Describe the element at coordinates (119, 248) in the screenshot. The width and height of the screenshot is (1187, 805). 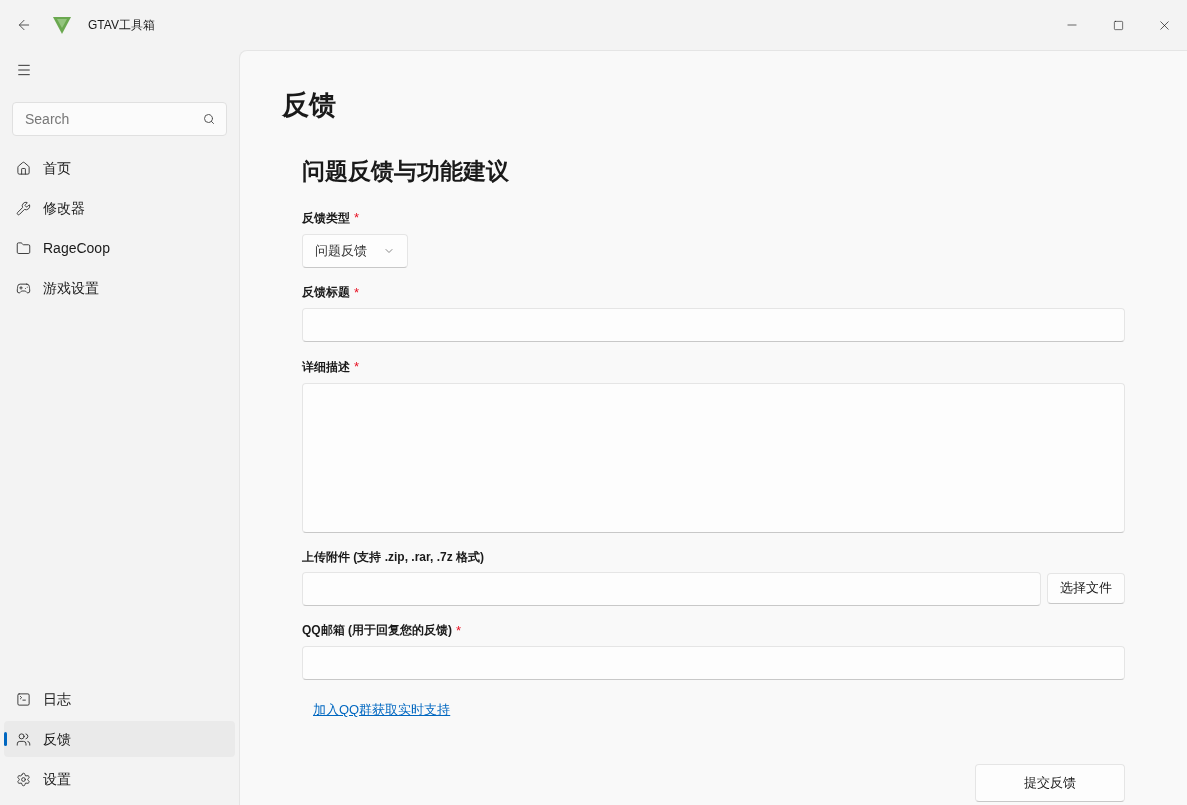
I see `nav-item: RageCoop` at that location.